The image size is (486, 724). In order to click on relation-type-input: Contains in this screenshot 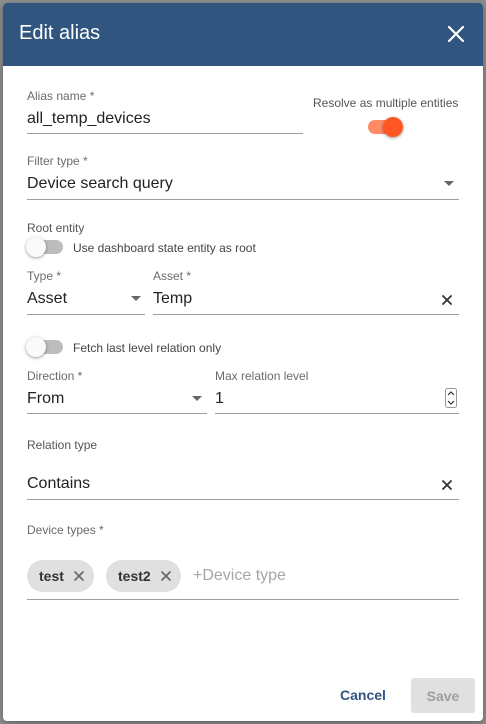, I will do `click(58, 484)`.